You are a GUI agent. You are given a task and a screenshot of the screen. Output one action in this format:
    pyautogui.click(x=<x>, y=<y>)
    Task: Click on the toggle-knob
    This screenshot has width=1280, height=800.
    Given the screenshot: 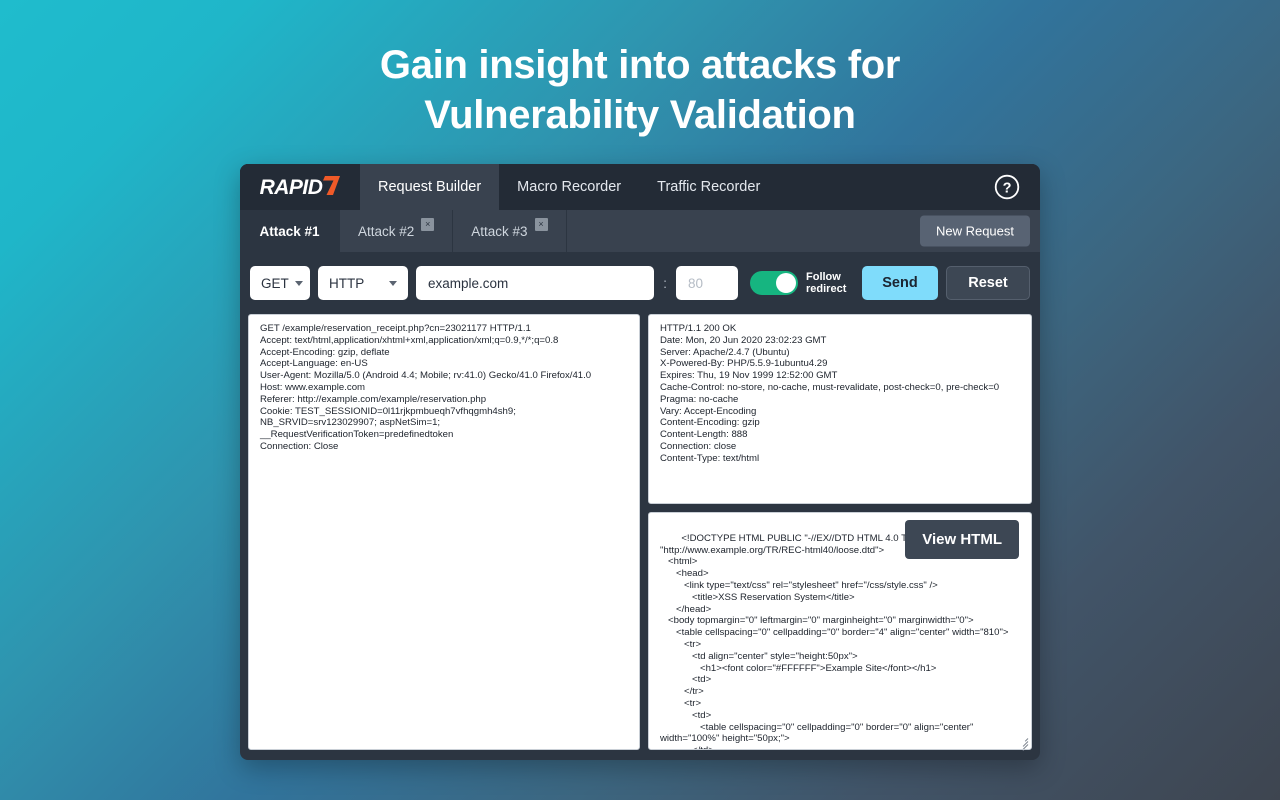 What is the action you would take?
    pyautogui.click(x=786, y=283)
    